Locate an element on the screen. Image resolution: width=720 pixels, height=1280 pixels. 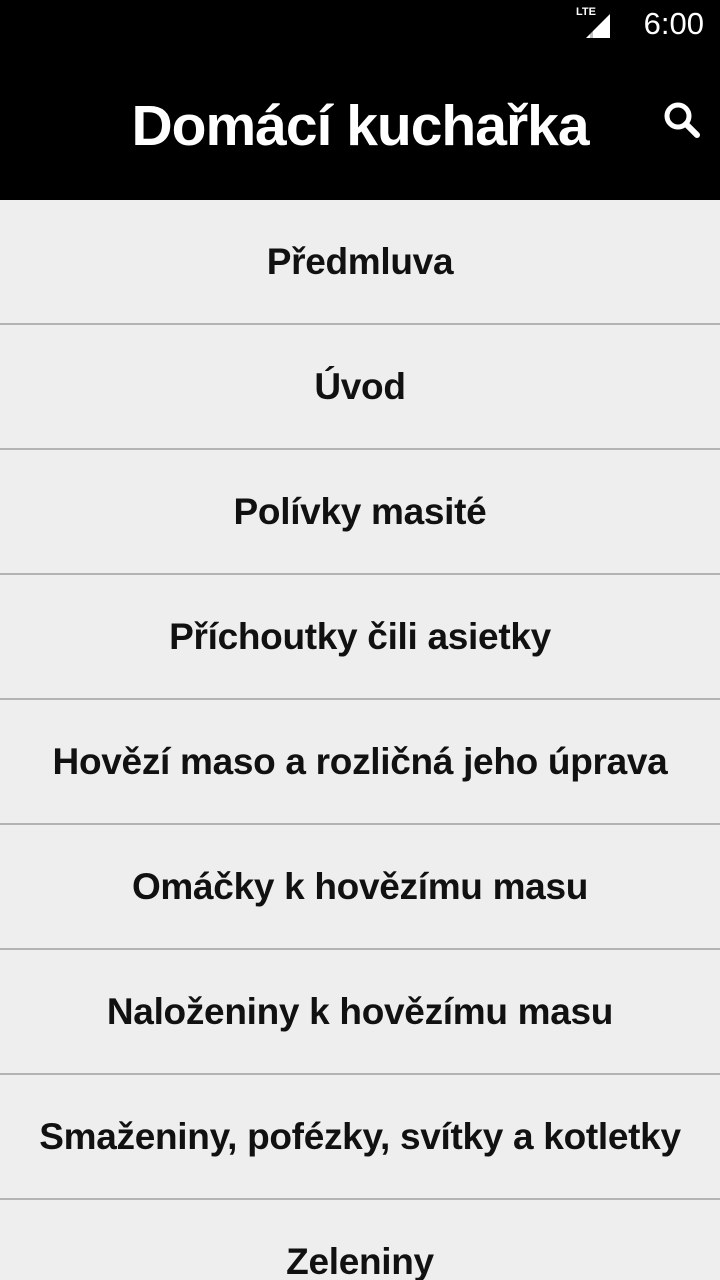
list-item: Hovězí maso a rozličná jeho úprava is located at coordinates (360, 762).